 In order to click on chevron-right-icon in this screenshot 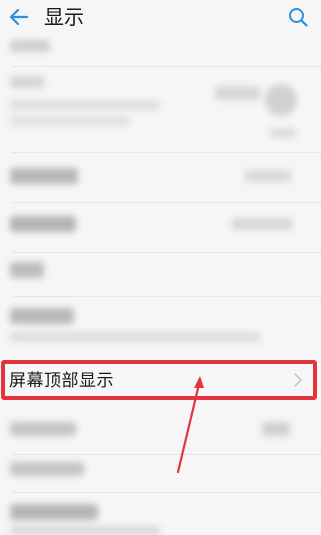, I will do `click(298, 380)`.